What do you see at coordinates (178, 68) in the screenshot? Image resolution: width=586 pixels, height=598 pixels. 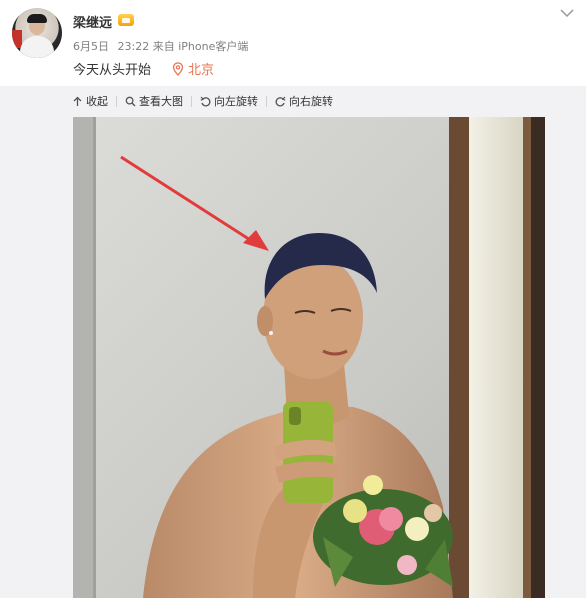 I see `location-pin-icon` at bounding box center [178, 68].